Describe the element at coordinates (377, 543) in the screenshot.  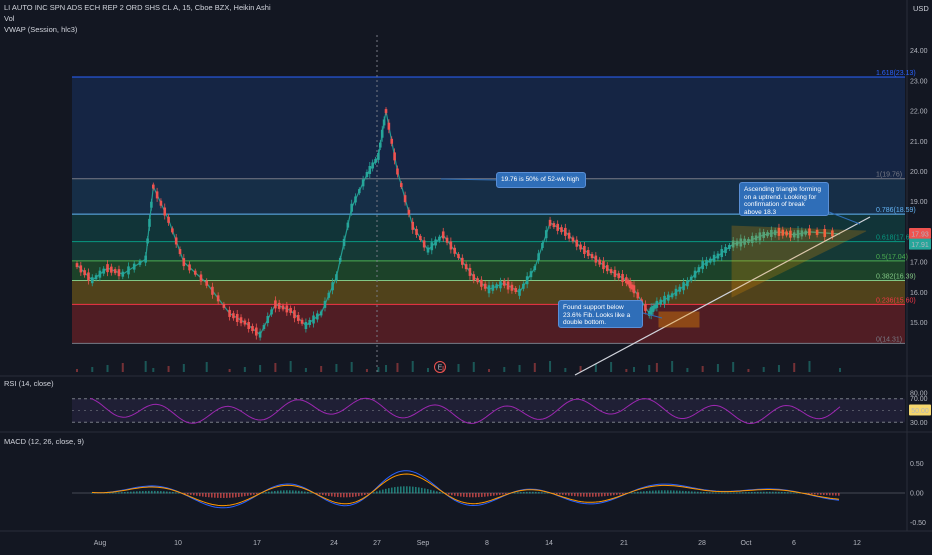
I see `time-axis-tick: 27` at that location.